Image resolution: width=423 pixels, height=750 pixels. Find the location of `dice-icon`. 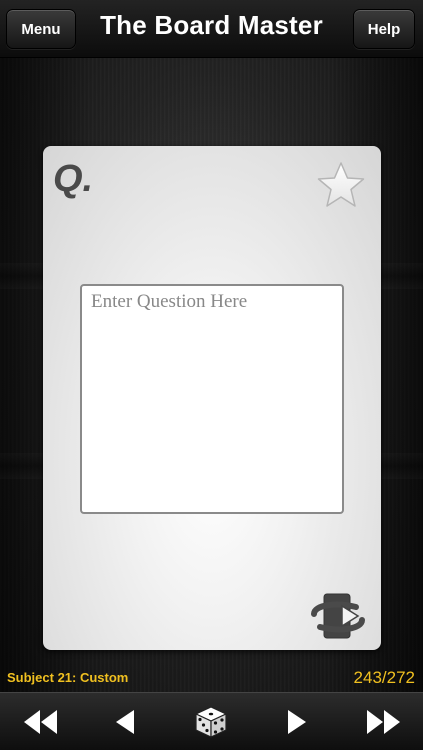

dice-icon is located at coordinates (211, 722).